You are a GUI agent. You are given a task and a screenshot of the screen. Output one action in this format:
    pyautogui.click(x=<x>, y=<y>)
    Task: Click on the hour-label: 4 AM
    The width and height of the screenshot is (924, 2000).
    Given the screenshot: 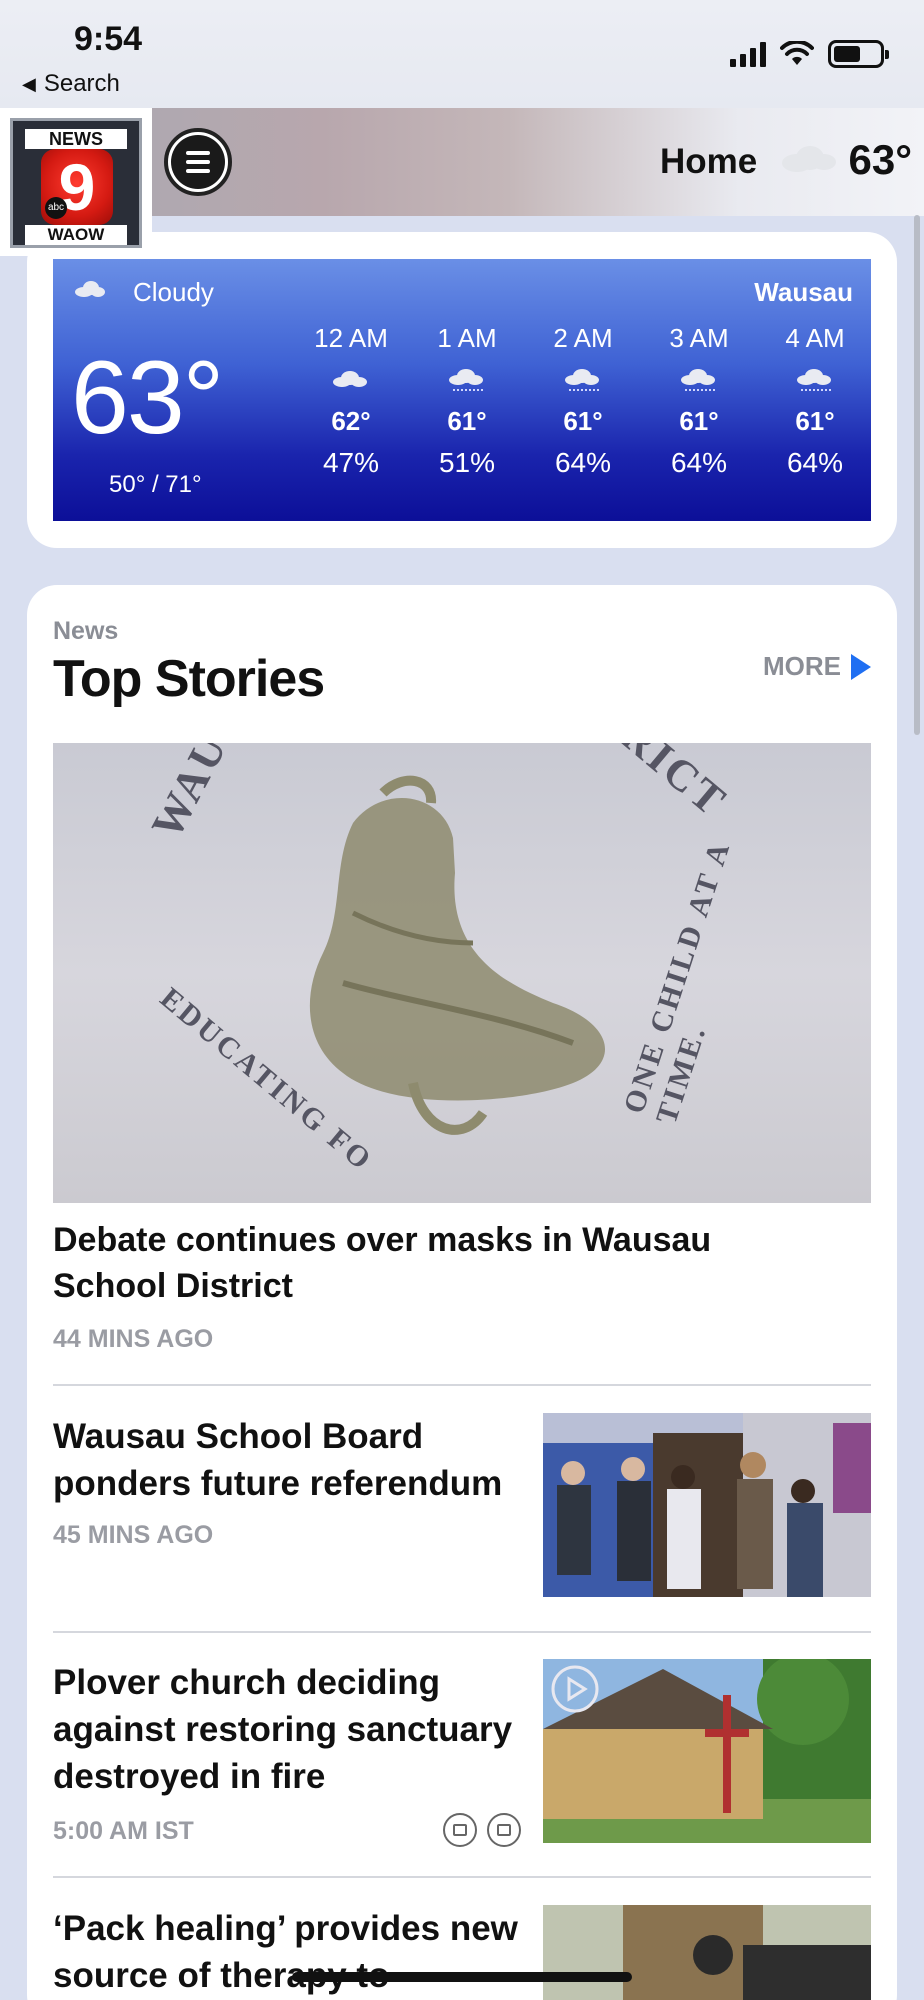 What is the action you would take?
    pyautogui.click(x=815, y=338)
    